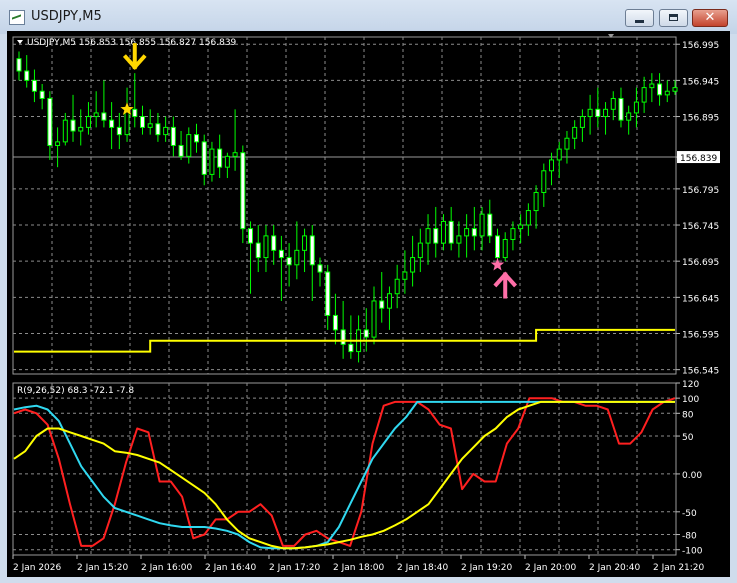 This screenshot has width=737, height=583. Describe the element at coordinates (698, 159) in the screenshot. I see `current-price-label: 156.839` at that location.